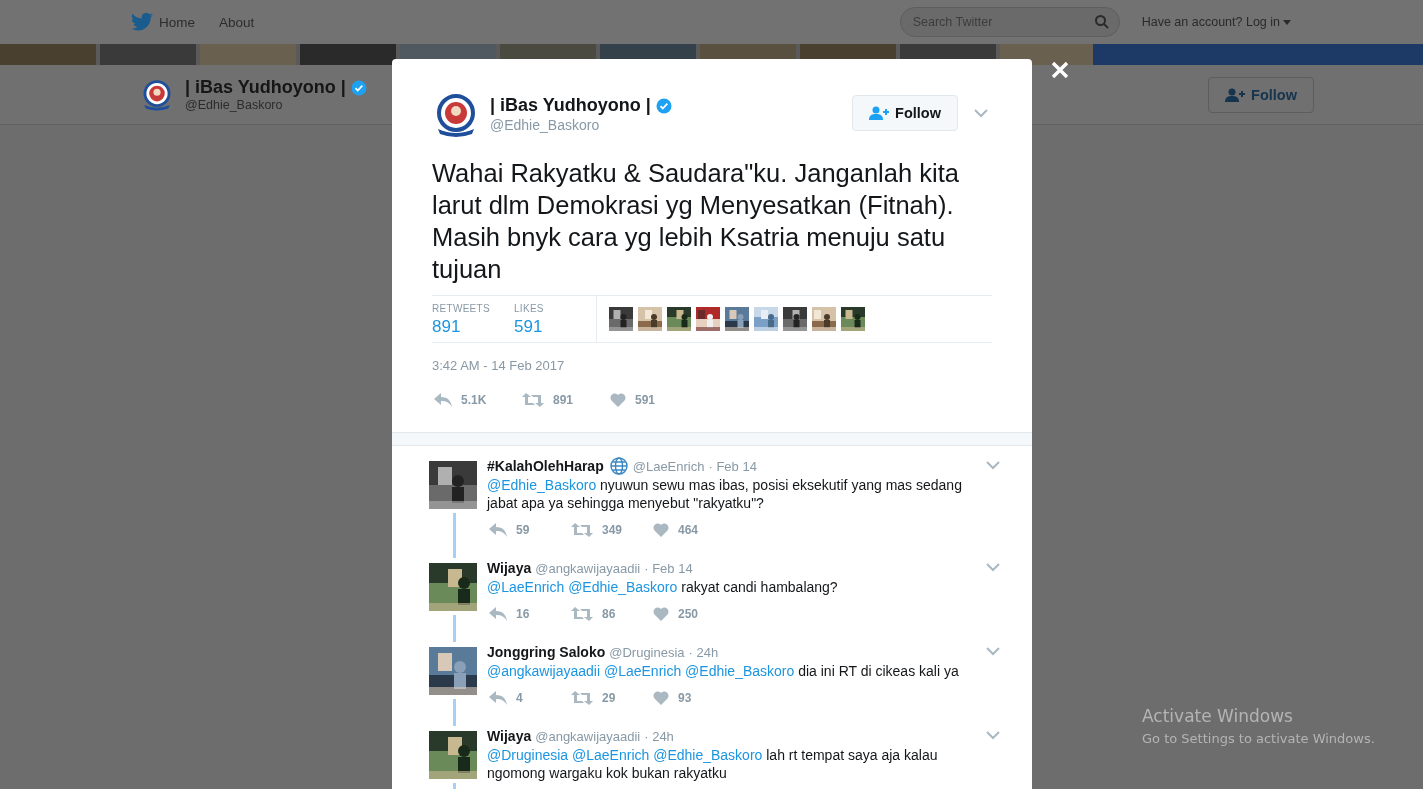  I want to click on action-count: 29, so click(609, 698).